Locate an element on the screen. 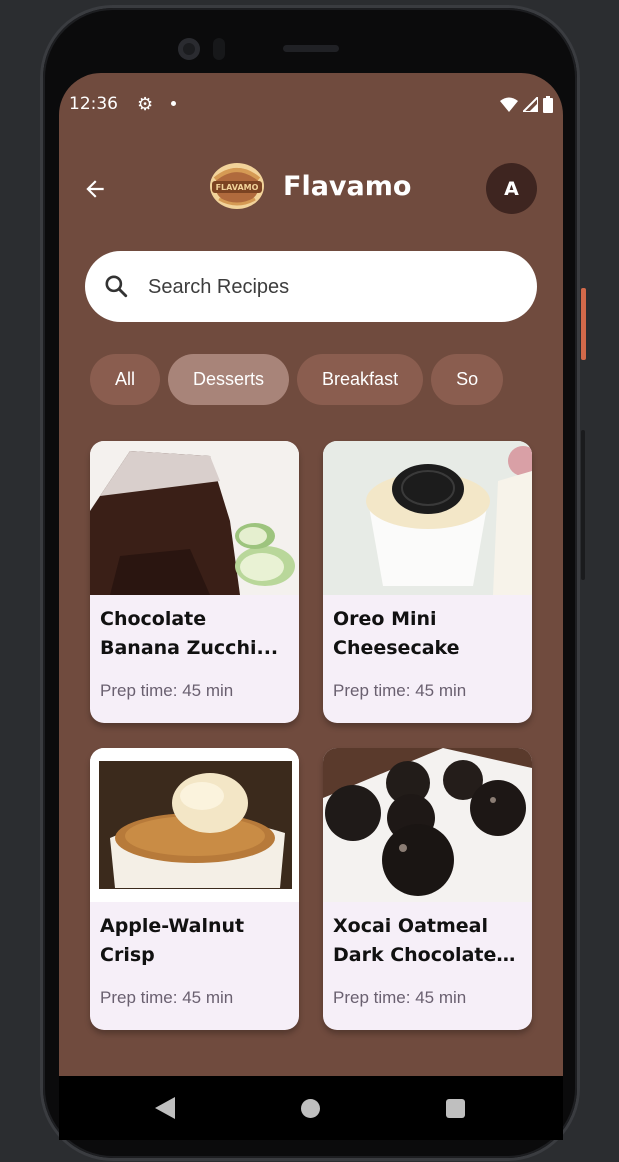 This screenshot has width=619, height=1162. category-chips: All Desserts Breakfast So is located at coordinates (313, 379).